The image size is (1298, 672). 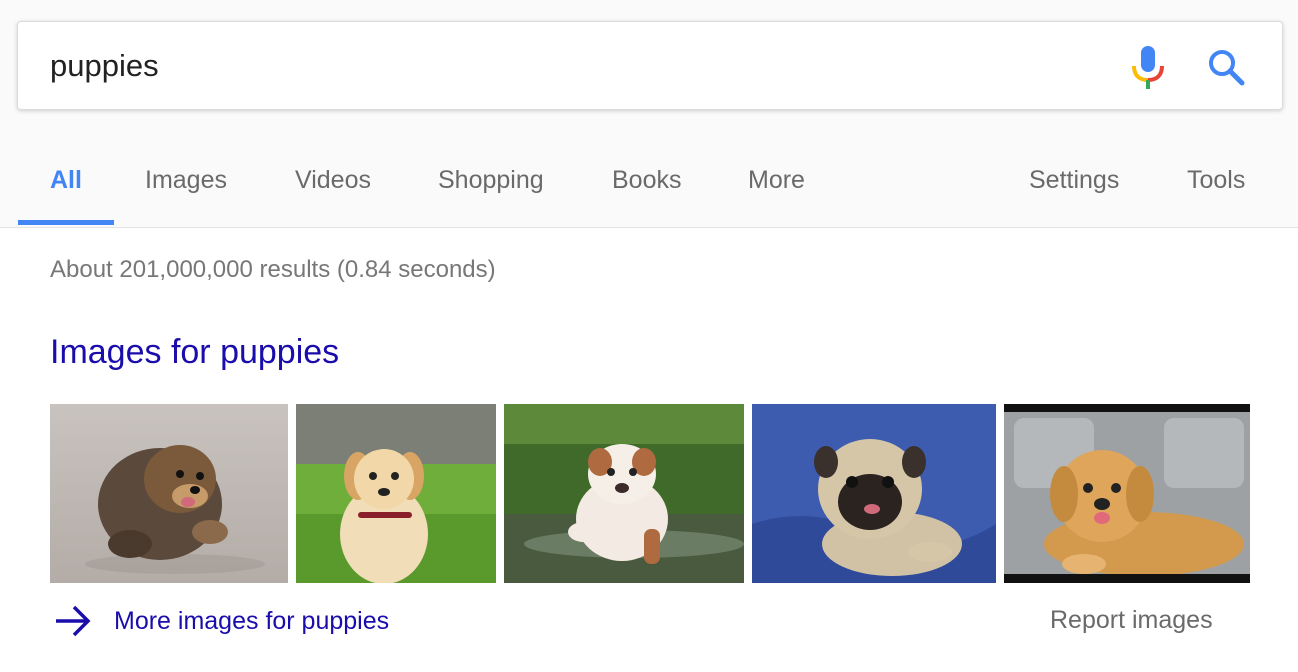 I want to click on search-button, so click(x=1227, y=68).